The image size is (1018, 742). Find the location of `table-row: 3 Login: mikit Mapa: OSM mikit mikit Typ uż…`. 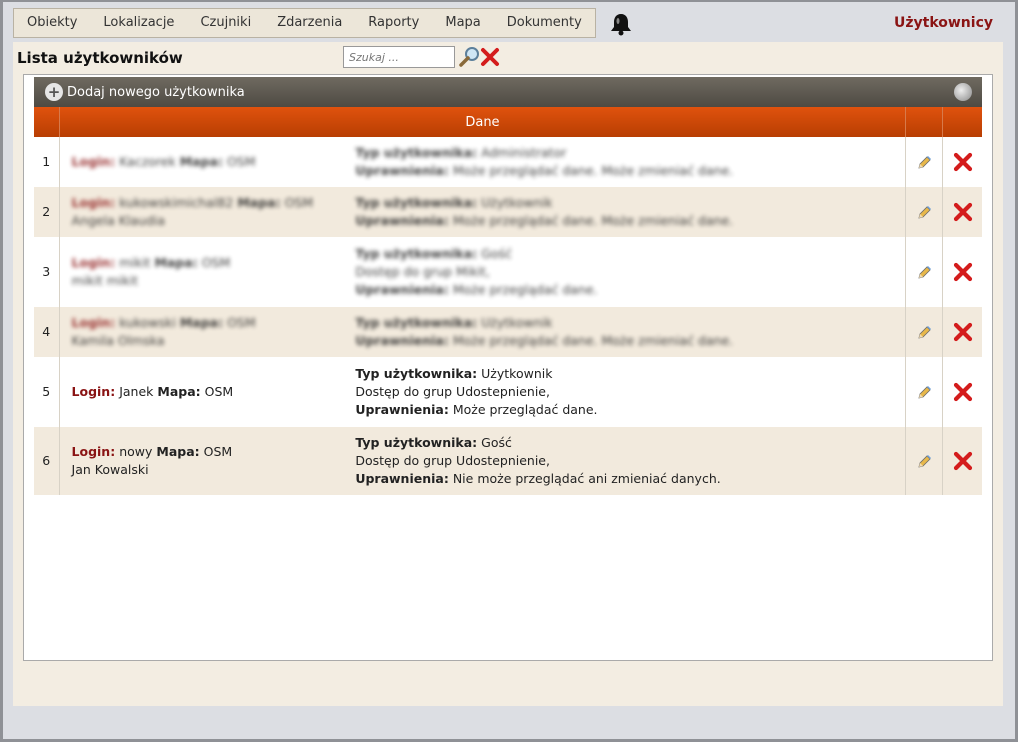

table-row: 3 Login: mikit Mapa: OSM mikit mikit Typ uż… is located at coordinates (508, 272).